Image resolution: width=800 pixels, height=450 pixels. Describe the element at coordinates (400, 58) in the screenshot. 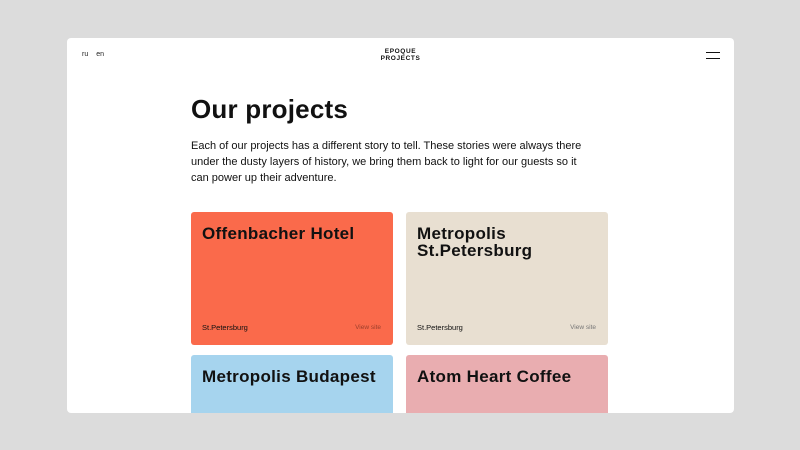

I see `logo-line-2: PROJECTS` at that location.